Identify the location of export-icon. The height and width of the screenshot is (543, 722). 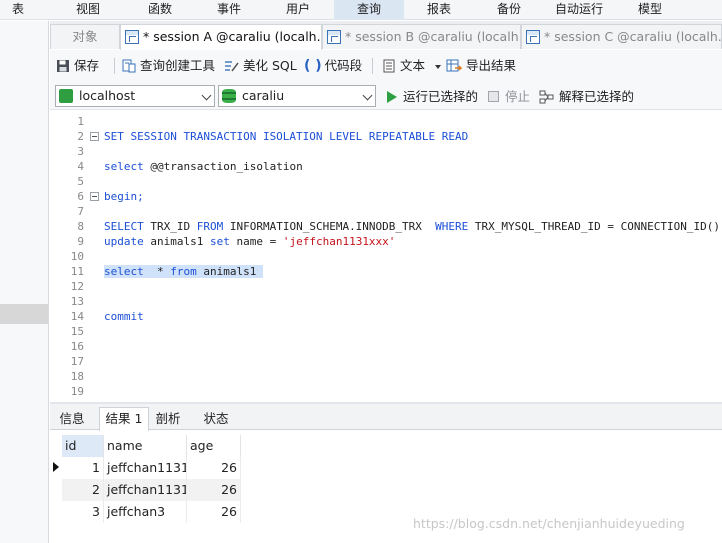
(454, 65).